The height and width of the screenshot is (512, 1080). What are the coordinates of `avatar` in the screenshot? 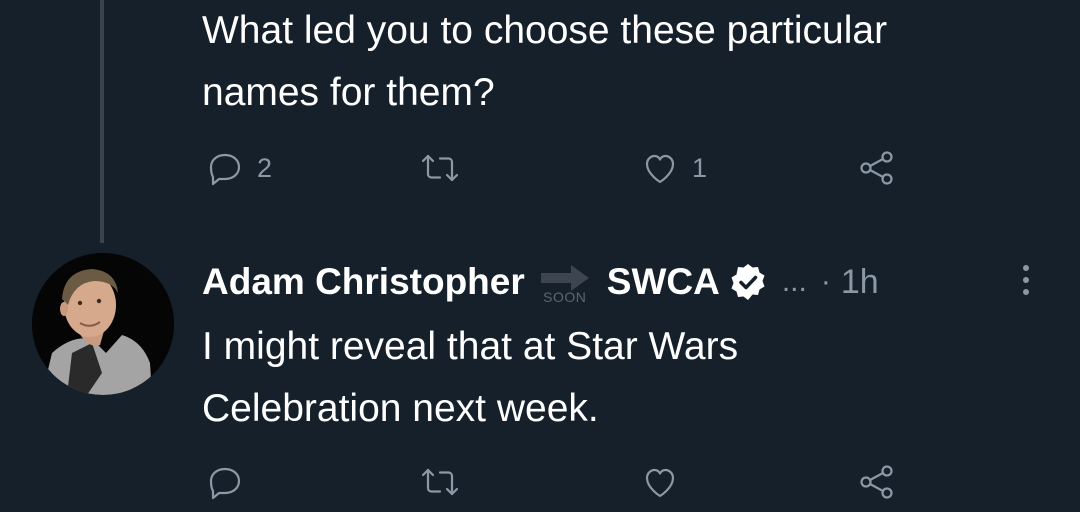 It's located at (103, 324).